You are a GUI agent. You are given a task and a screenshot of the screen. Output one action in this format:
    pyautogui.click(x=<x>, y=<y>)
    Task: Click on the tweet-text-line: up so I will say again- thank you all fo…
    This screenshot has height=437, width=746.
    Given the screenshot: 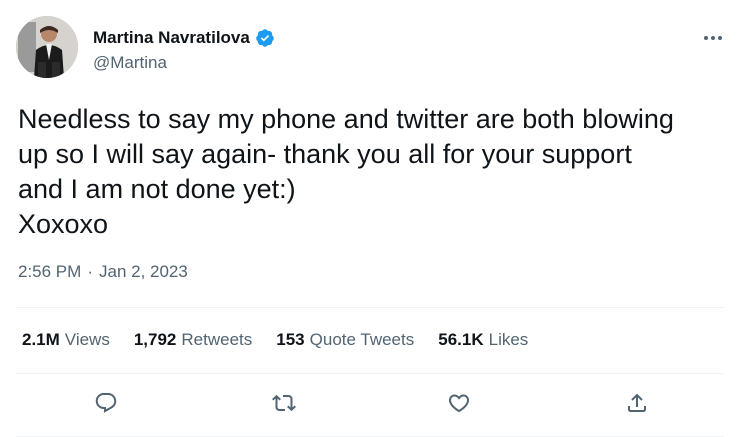 What is the action you would take?
    pyautogui.click(x=325, y=154)
    